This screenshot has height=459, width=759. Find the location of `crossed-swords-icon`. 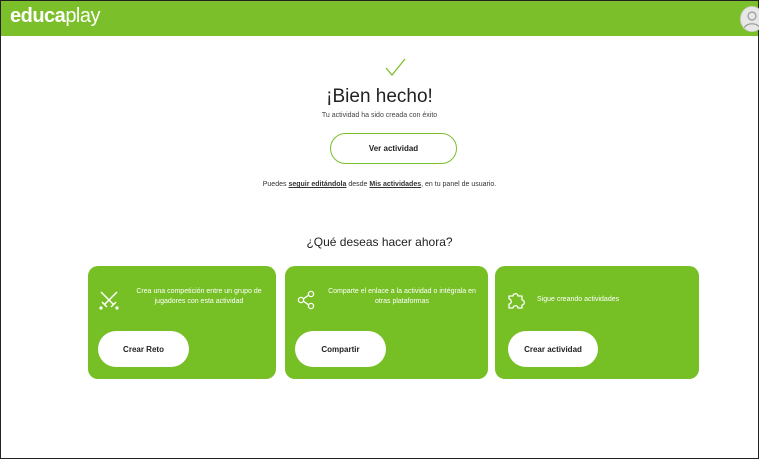

crossed-swords-icon is located at coordinates (109, 300).